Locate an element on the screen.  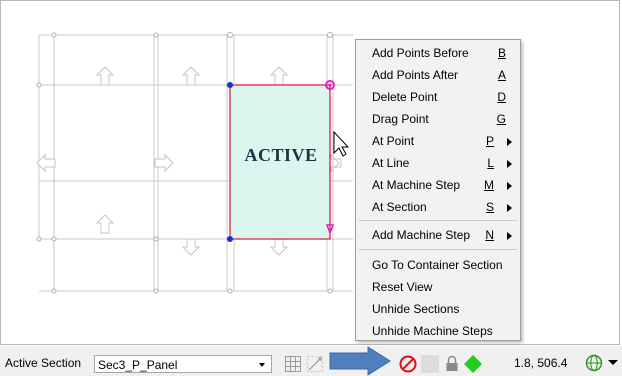
menu-item-accel: B is located at coordinates (501, 53).